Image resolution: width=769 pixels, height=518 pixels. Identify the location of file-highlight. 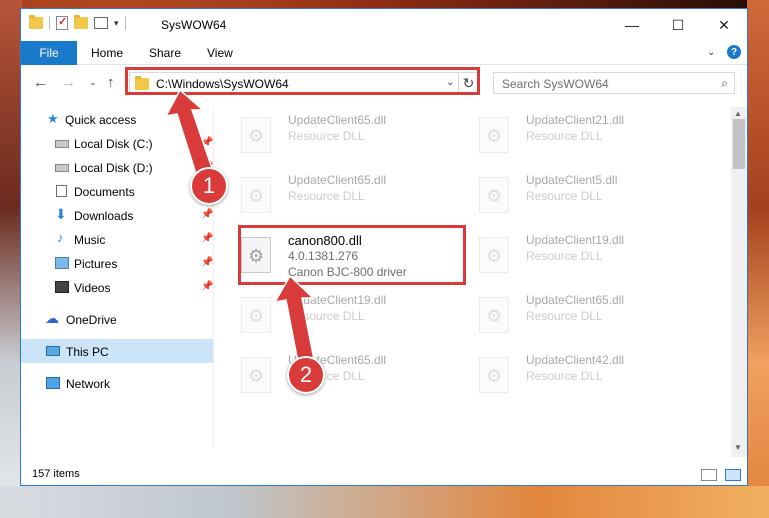
(352, 255).